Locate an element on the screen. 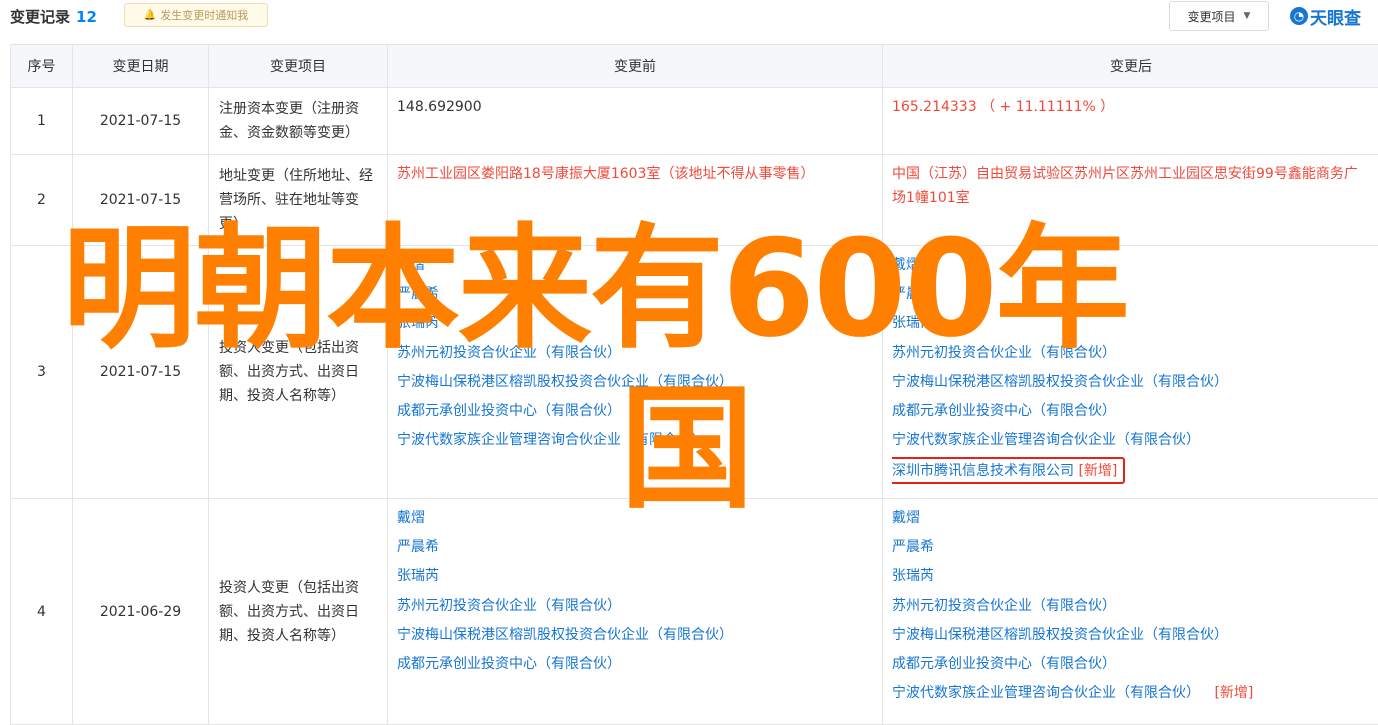 This screenshot has height=725, width=1378. before-line: 苏州工业园区娄阳路18号康振大厦1603室（该地址不得从事零售） is located at coordinates (635, 174).